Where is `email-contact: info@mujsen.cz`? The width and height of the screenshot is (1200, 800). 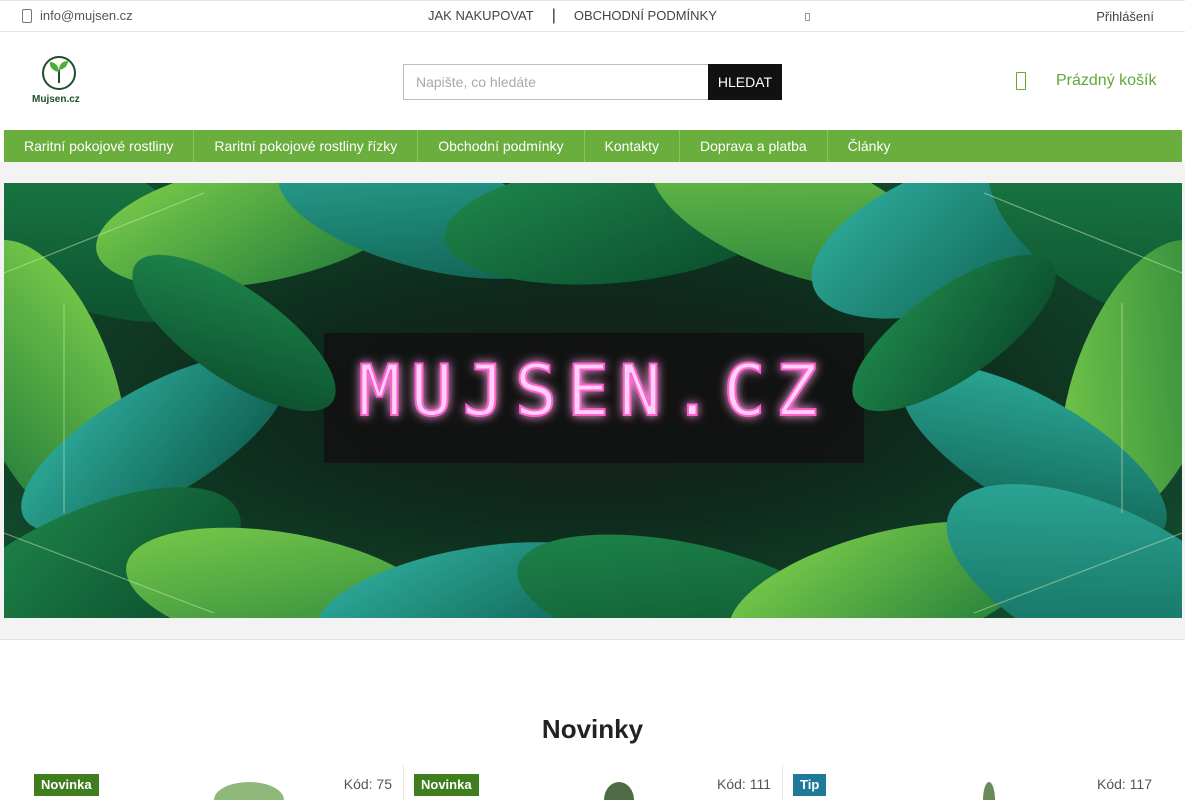 email-contact: info@mujsen.cz is located at coordinates (77, 15).